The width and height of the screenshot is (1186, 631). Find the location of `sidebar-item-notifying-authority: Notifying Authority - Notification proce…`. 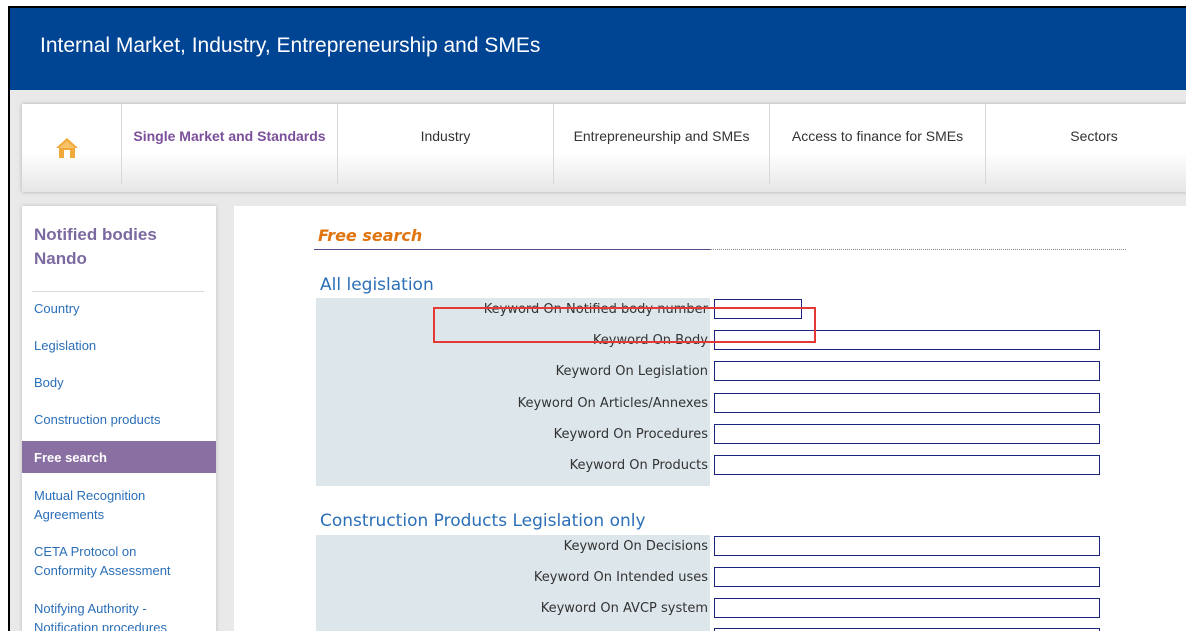

sidebar-item-notifying-authority: Notifying Authority - Notification proce… is located at coordinates (107, 615).